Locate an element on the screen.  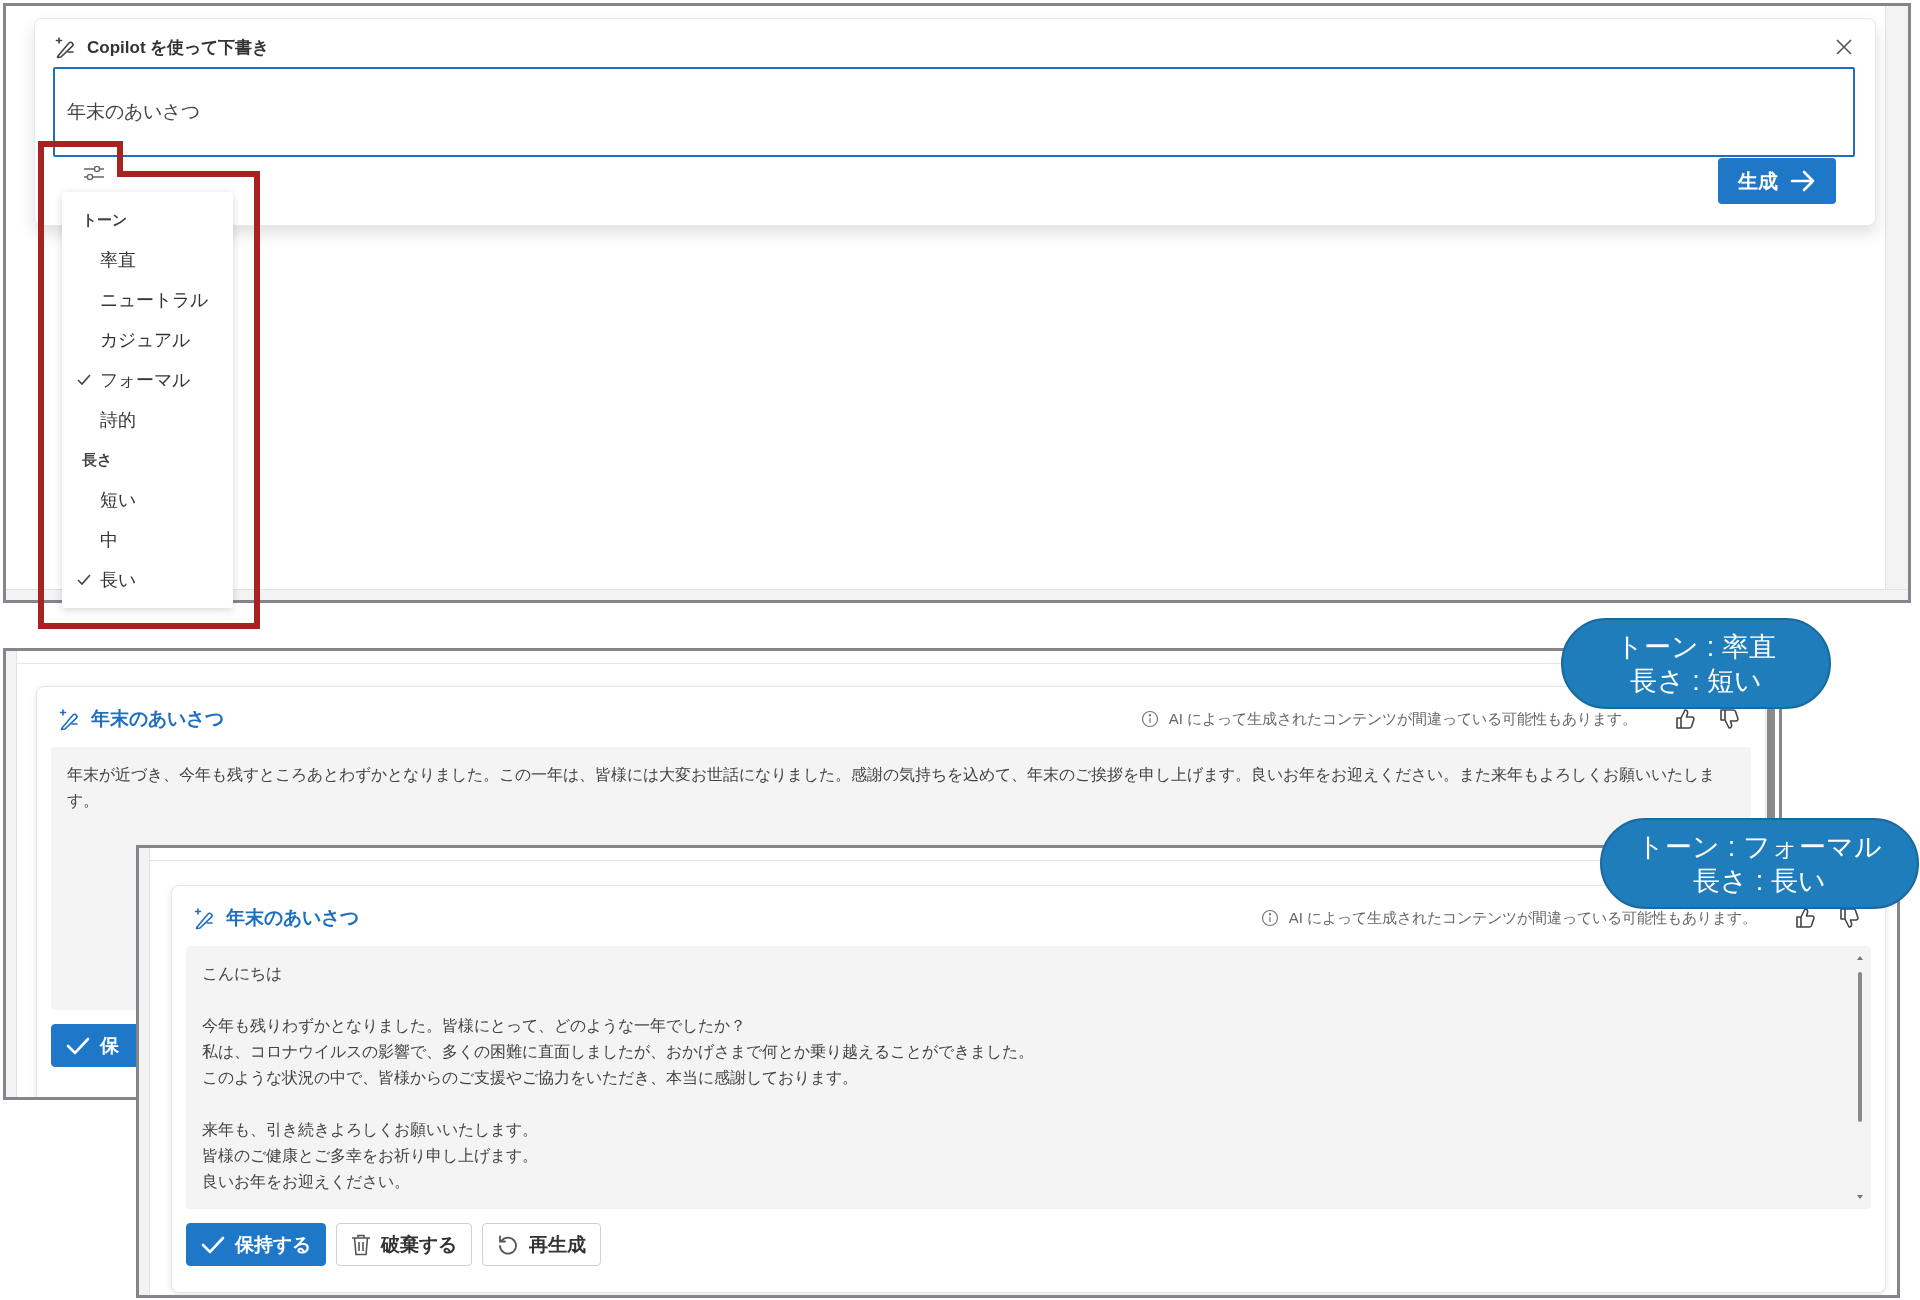
menu-item: 中 is located at coordinates (147, 540).